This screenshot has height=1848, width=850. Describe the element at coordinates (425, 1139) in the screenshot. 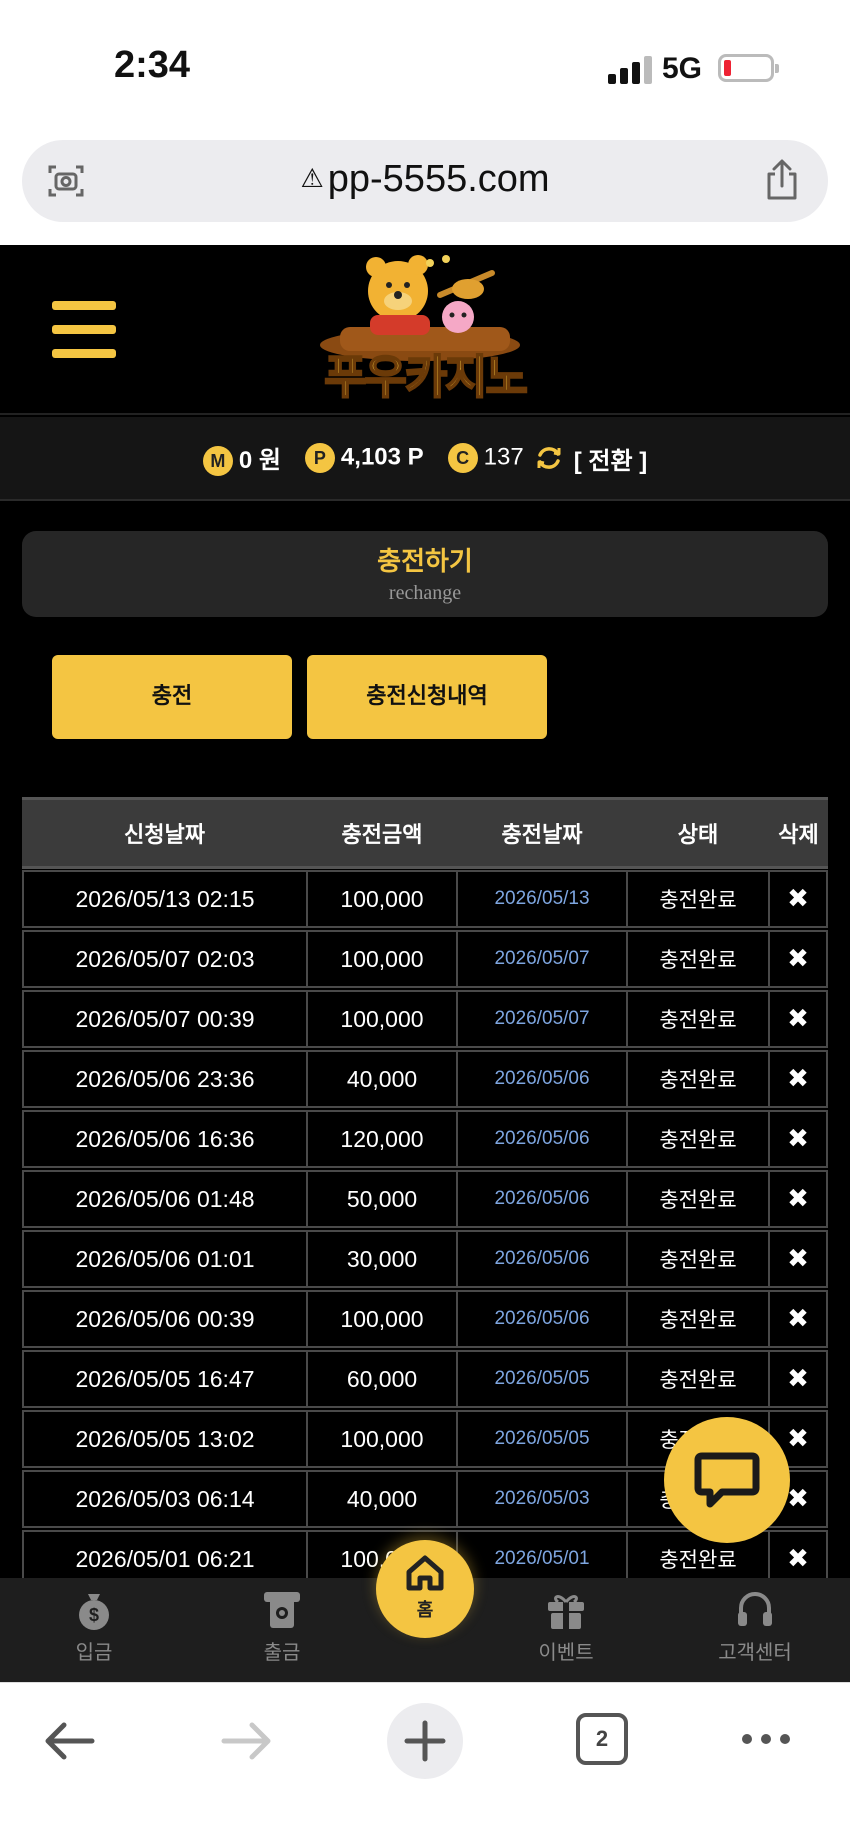

I see `table-row: 2026/05/06 16:36 120,000 2026/05/06 충전완료 ✖` at that location.